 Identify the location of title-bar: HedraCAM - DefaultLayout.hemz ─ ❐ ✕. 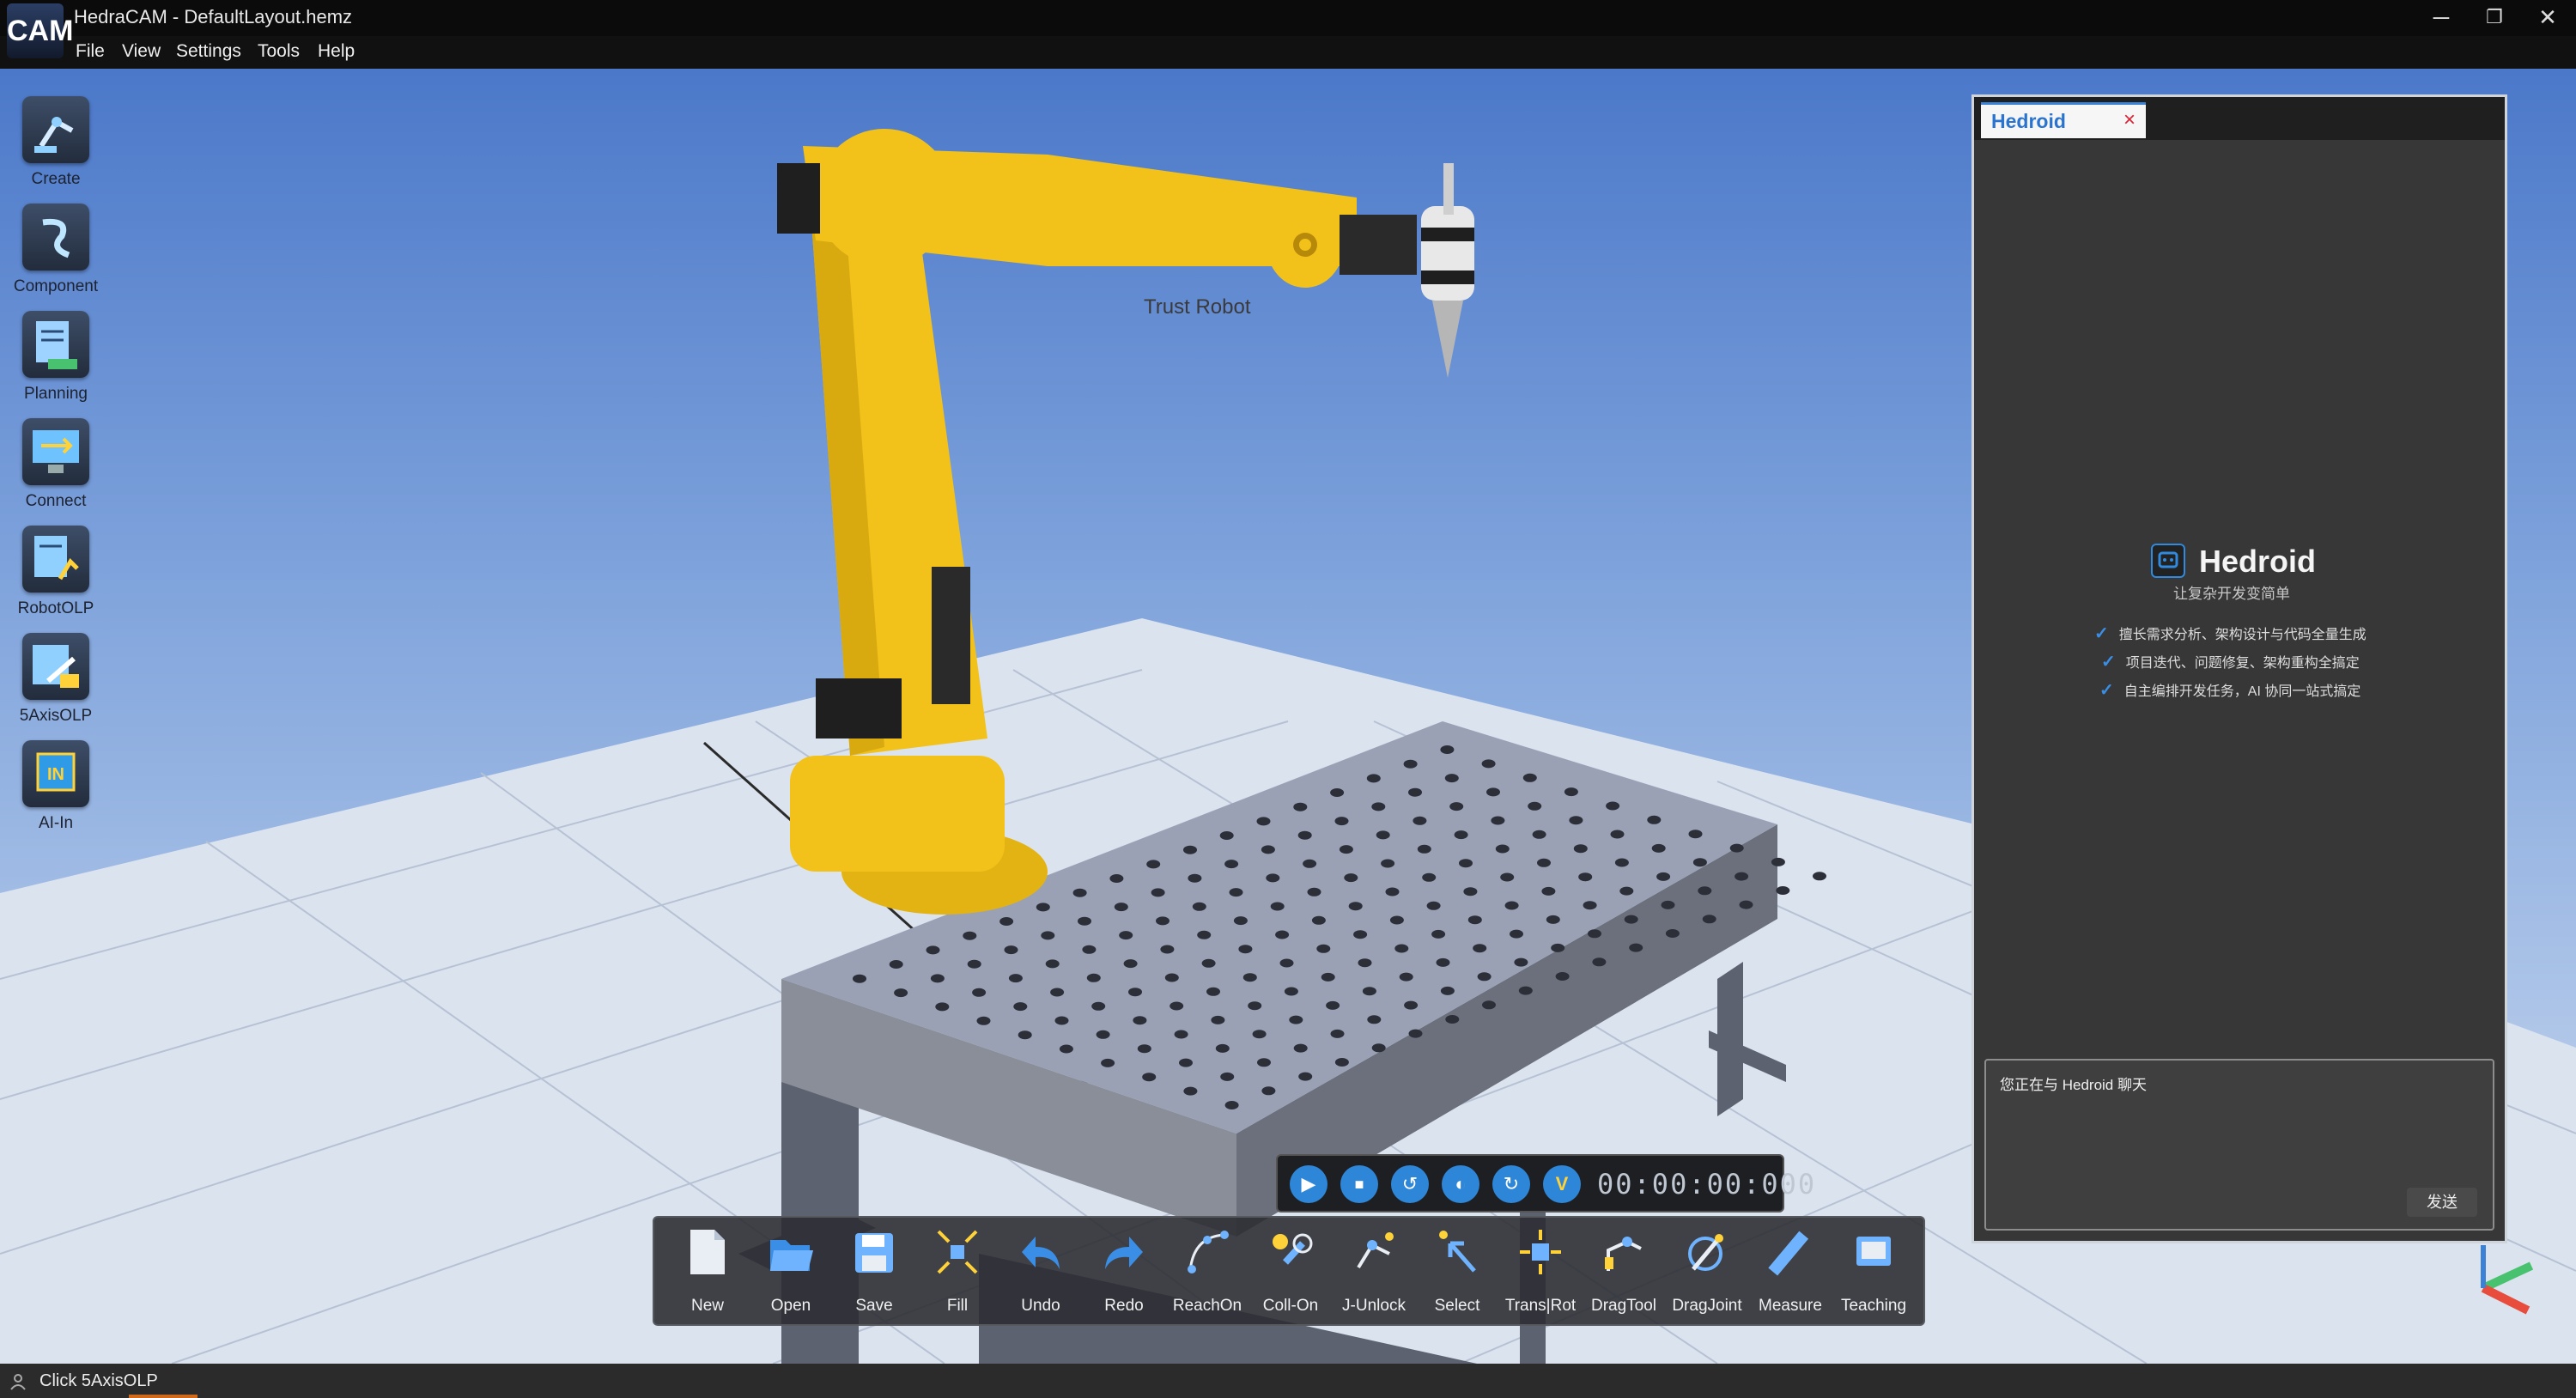
(1288, 18).